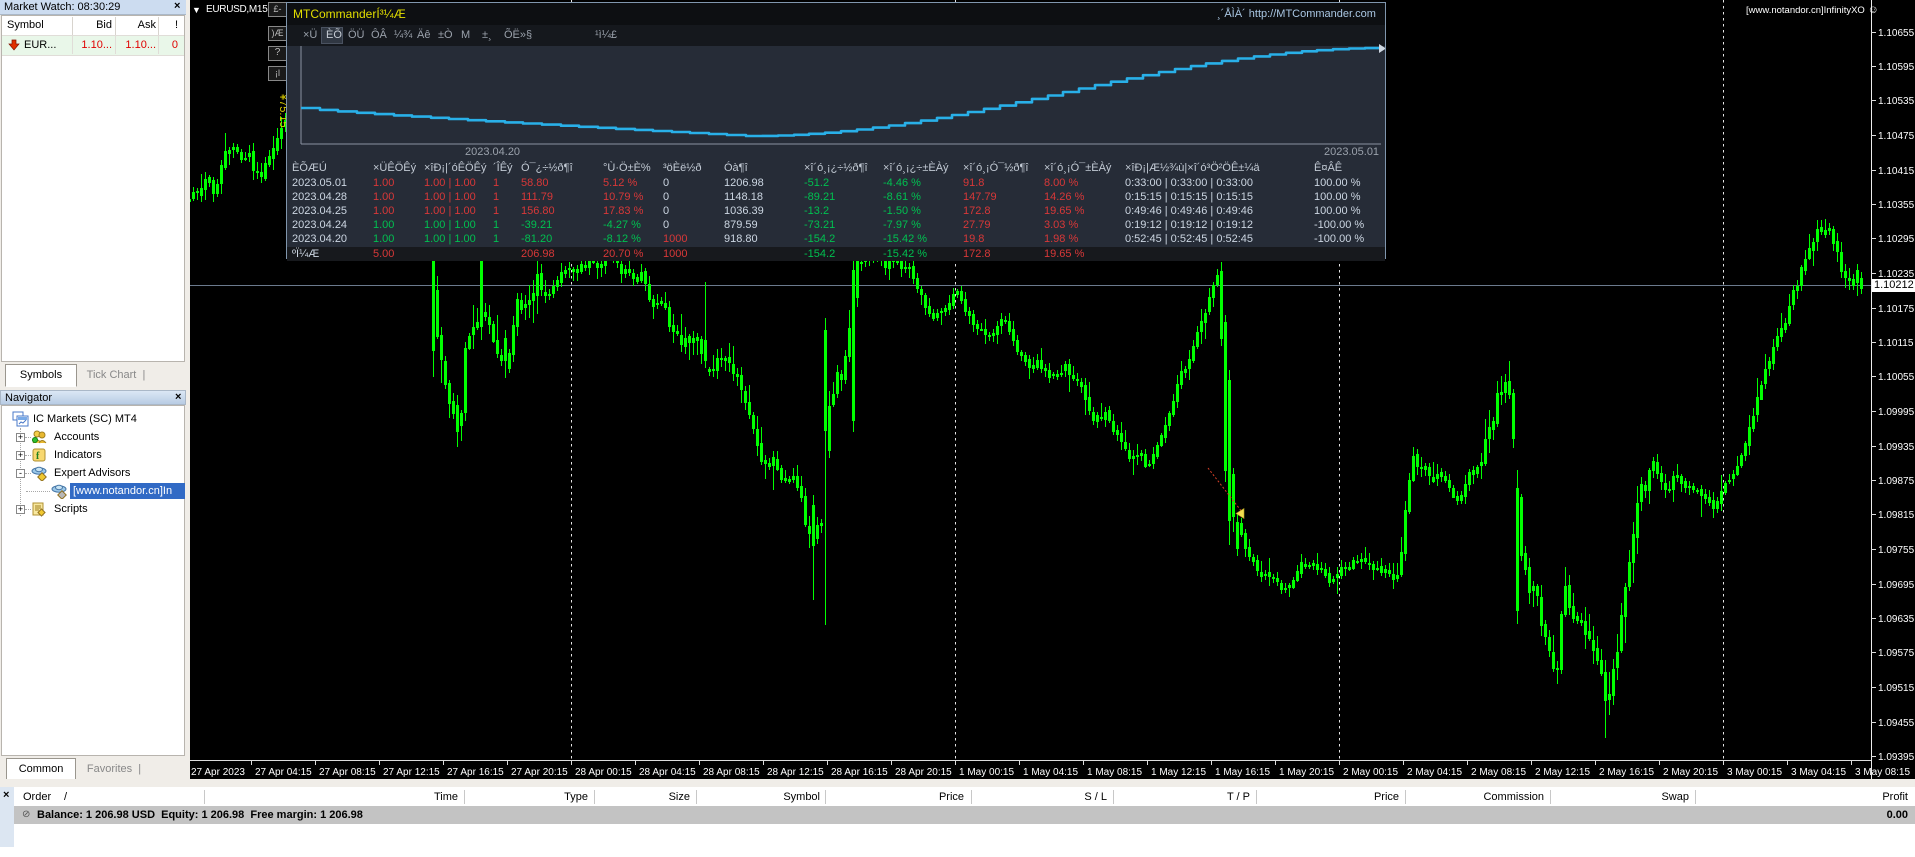 Image resolution: width=1915 pixels, height=857 pixels. What do you see at coordinates (1896, 481) in the screenshot?
I see `svg-text: 1.09875` at bounding box center [1896, 481].